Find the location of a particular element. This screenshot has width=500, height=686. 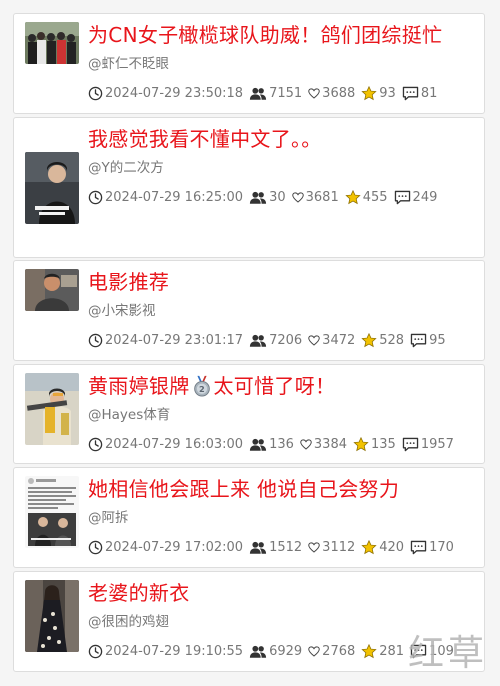

post-time: 2024-07-29 23:01:17 is located at coordinates (174, 340).